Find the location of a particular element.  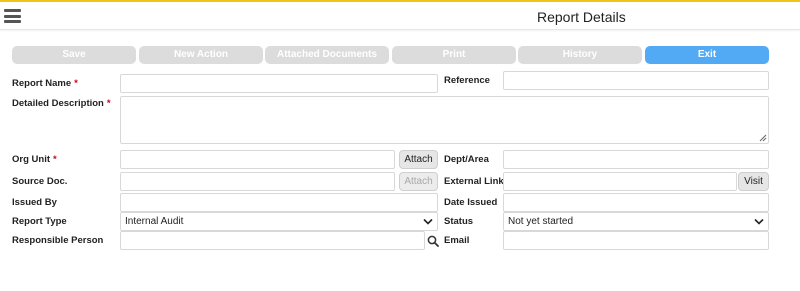

status-select: Not yet started is located at coordinates (636, 221).